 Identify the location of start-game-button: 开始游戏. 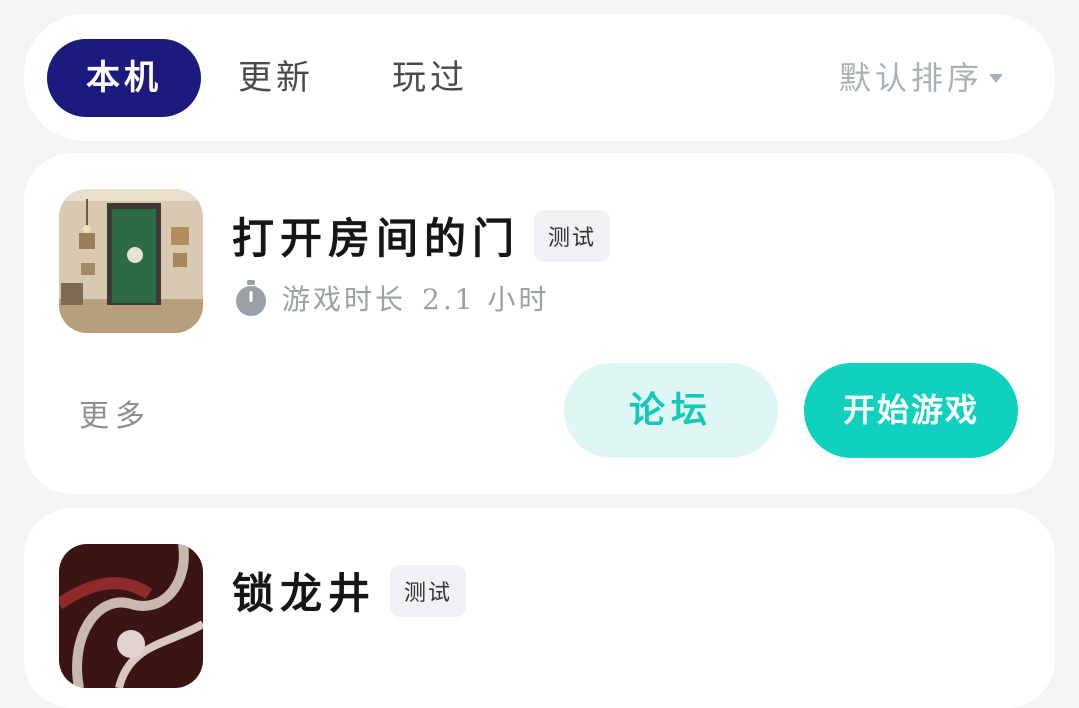
(911, 410).